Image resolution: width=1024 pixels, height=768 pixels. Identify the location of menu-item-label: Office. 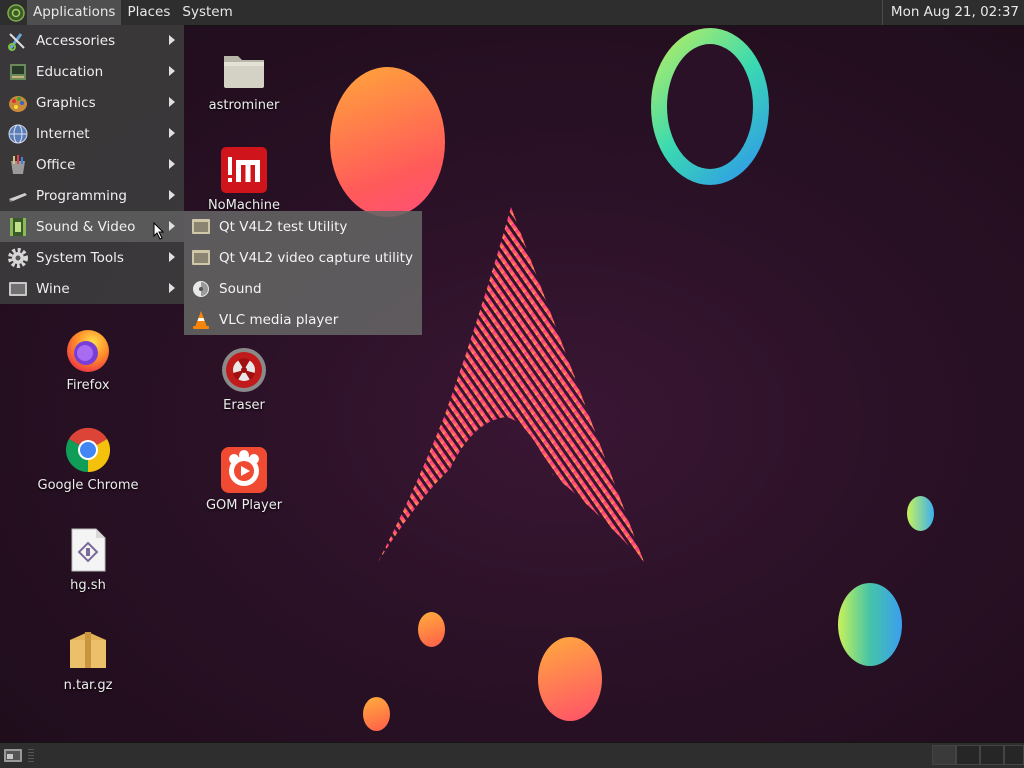
(56, 164).